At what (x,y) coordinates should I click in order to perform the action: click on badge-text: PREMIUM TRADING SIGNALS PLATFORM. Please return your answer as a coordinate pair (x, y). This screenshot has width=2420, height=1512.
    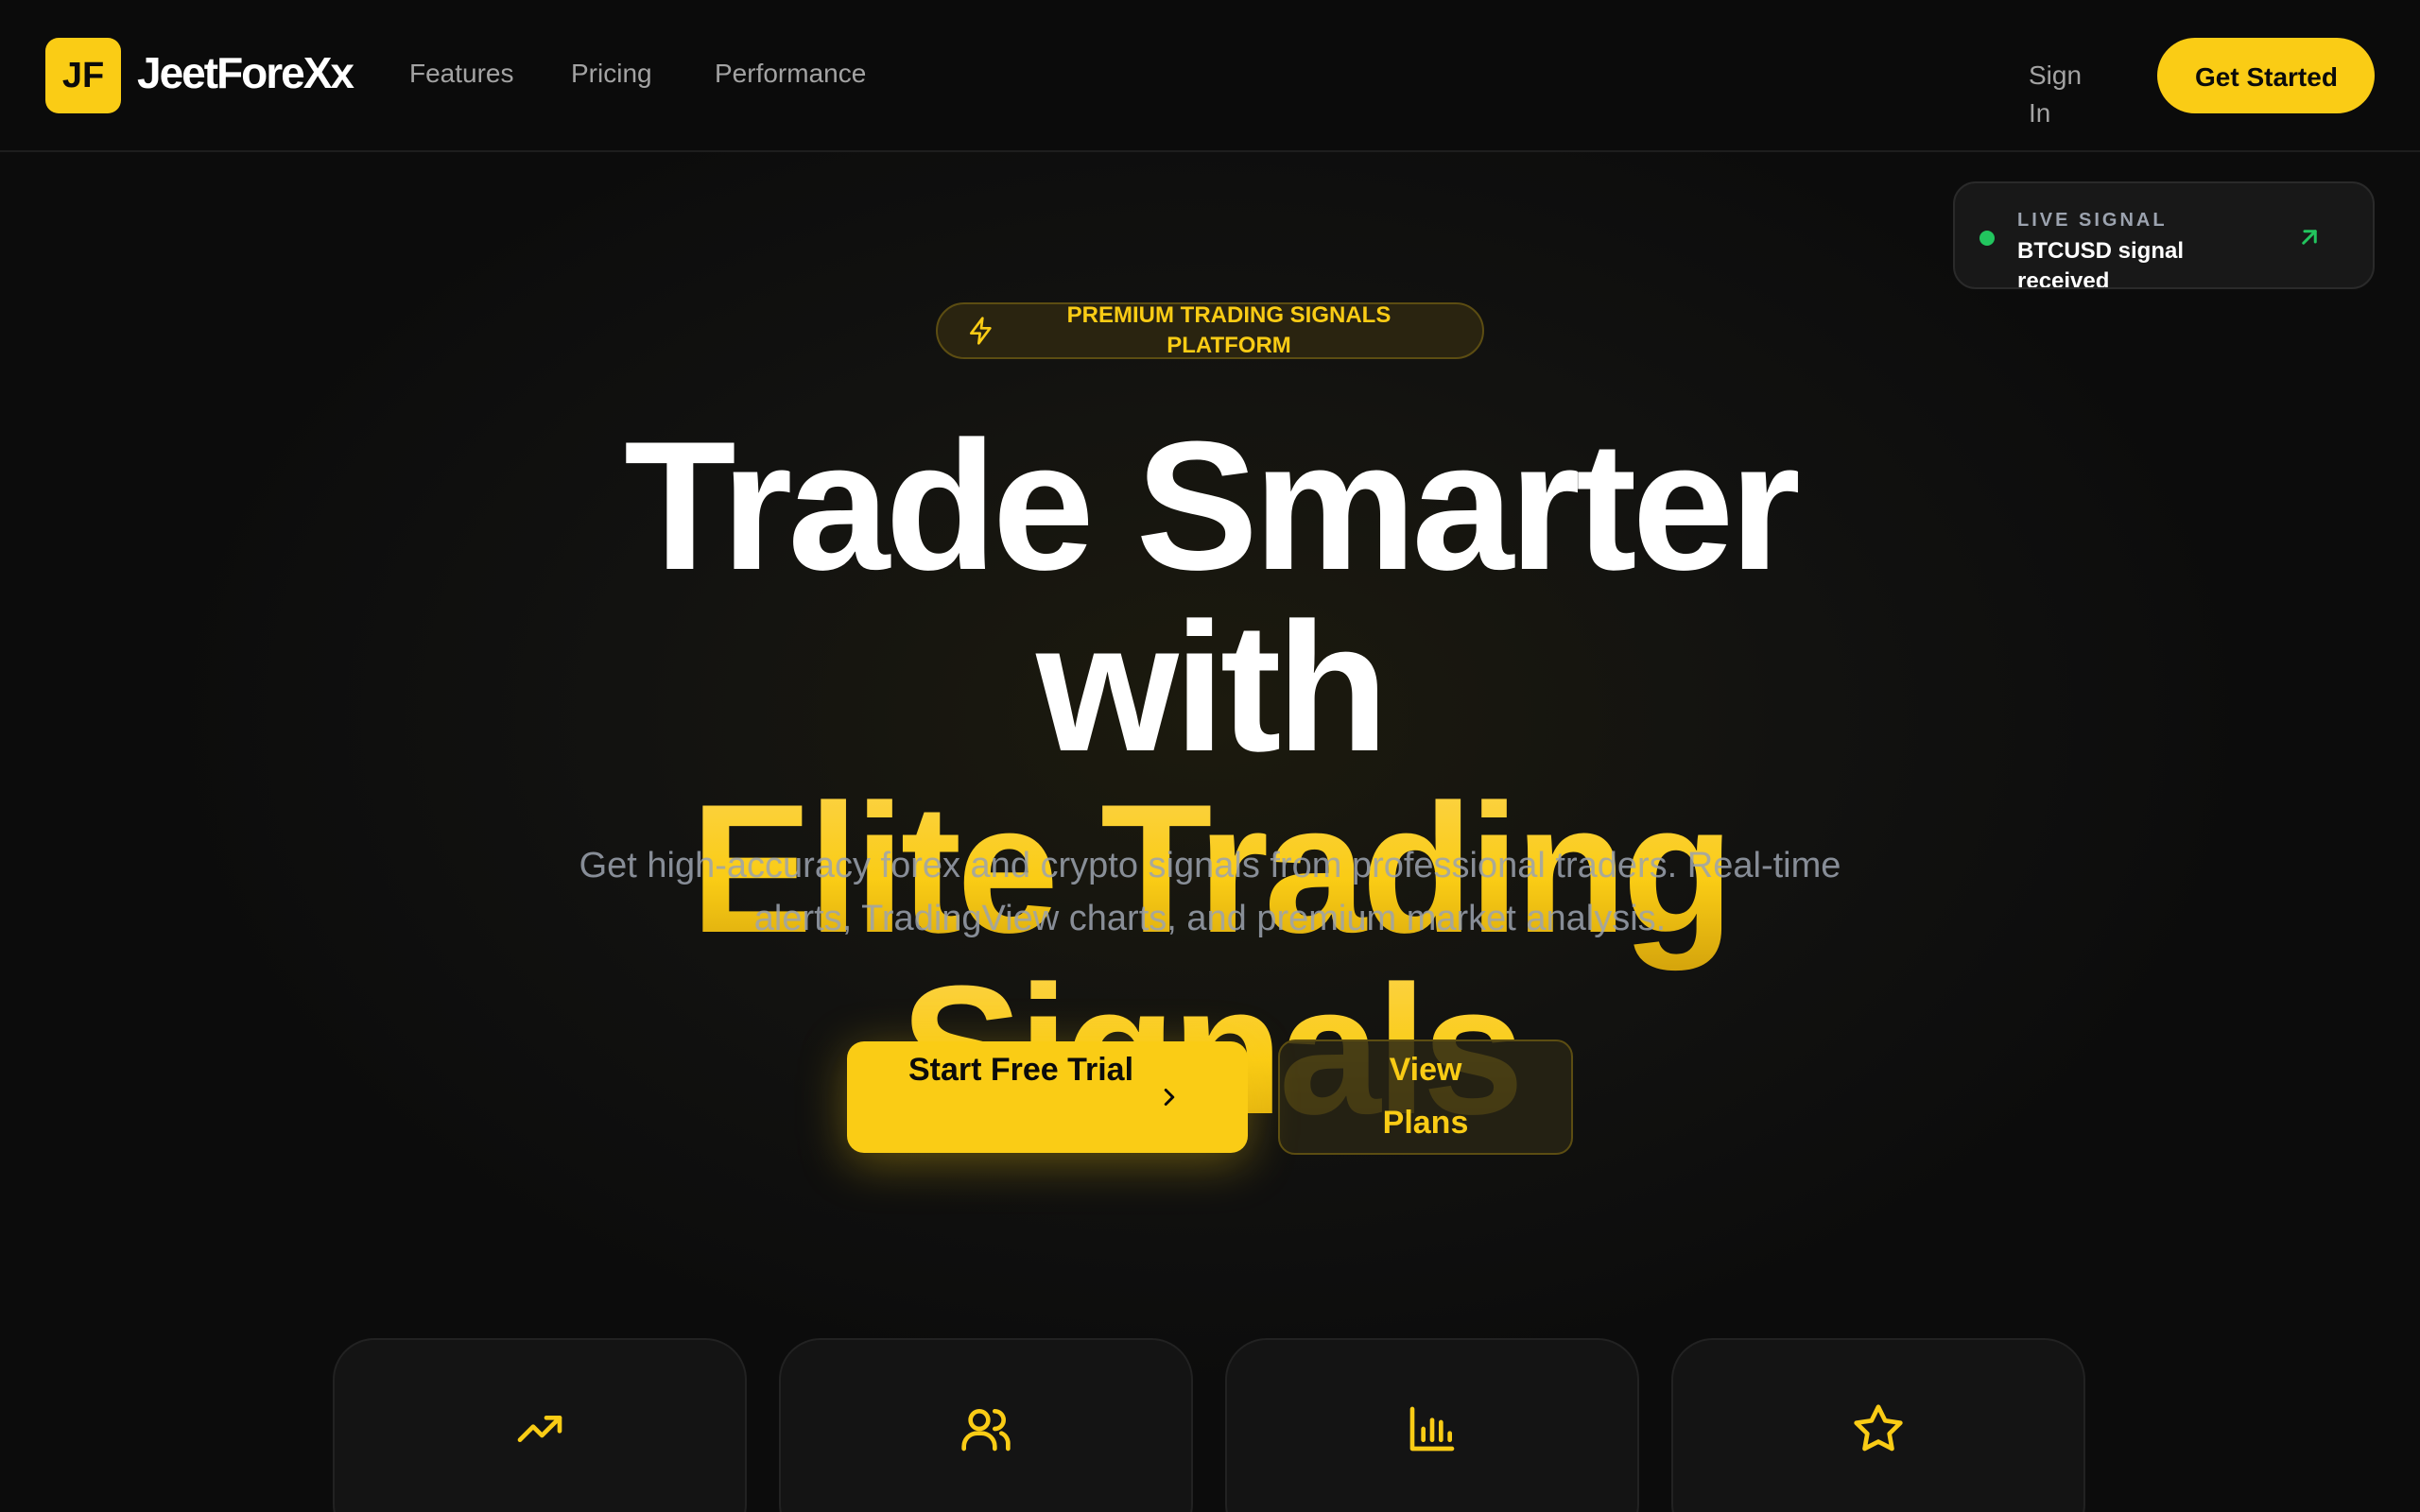
    Looking at the image, I should click on (1229, 330).